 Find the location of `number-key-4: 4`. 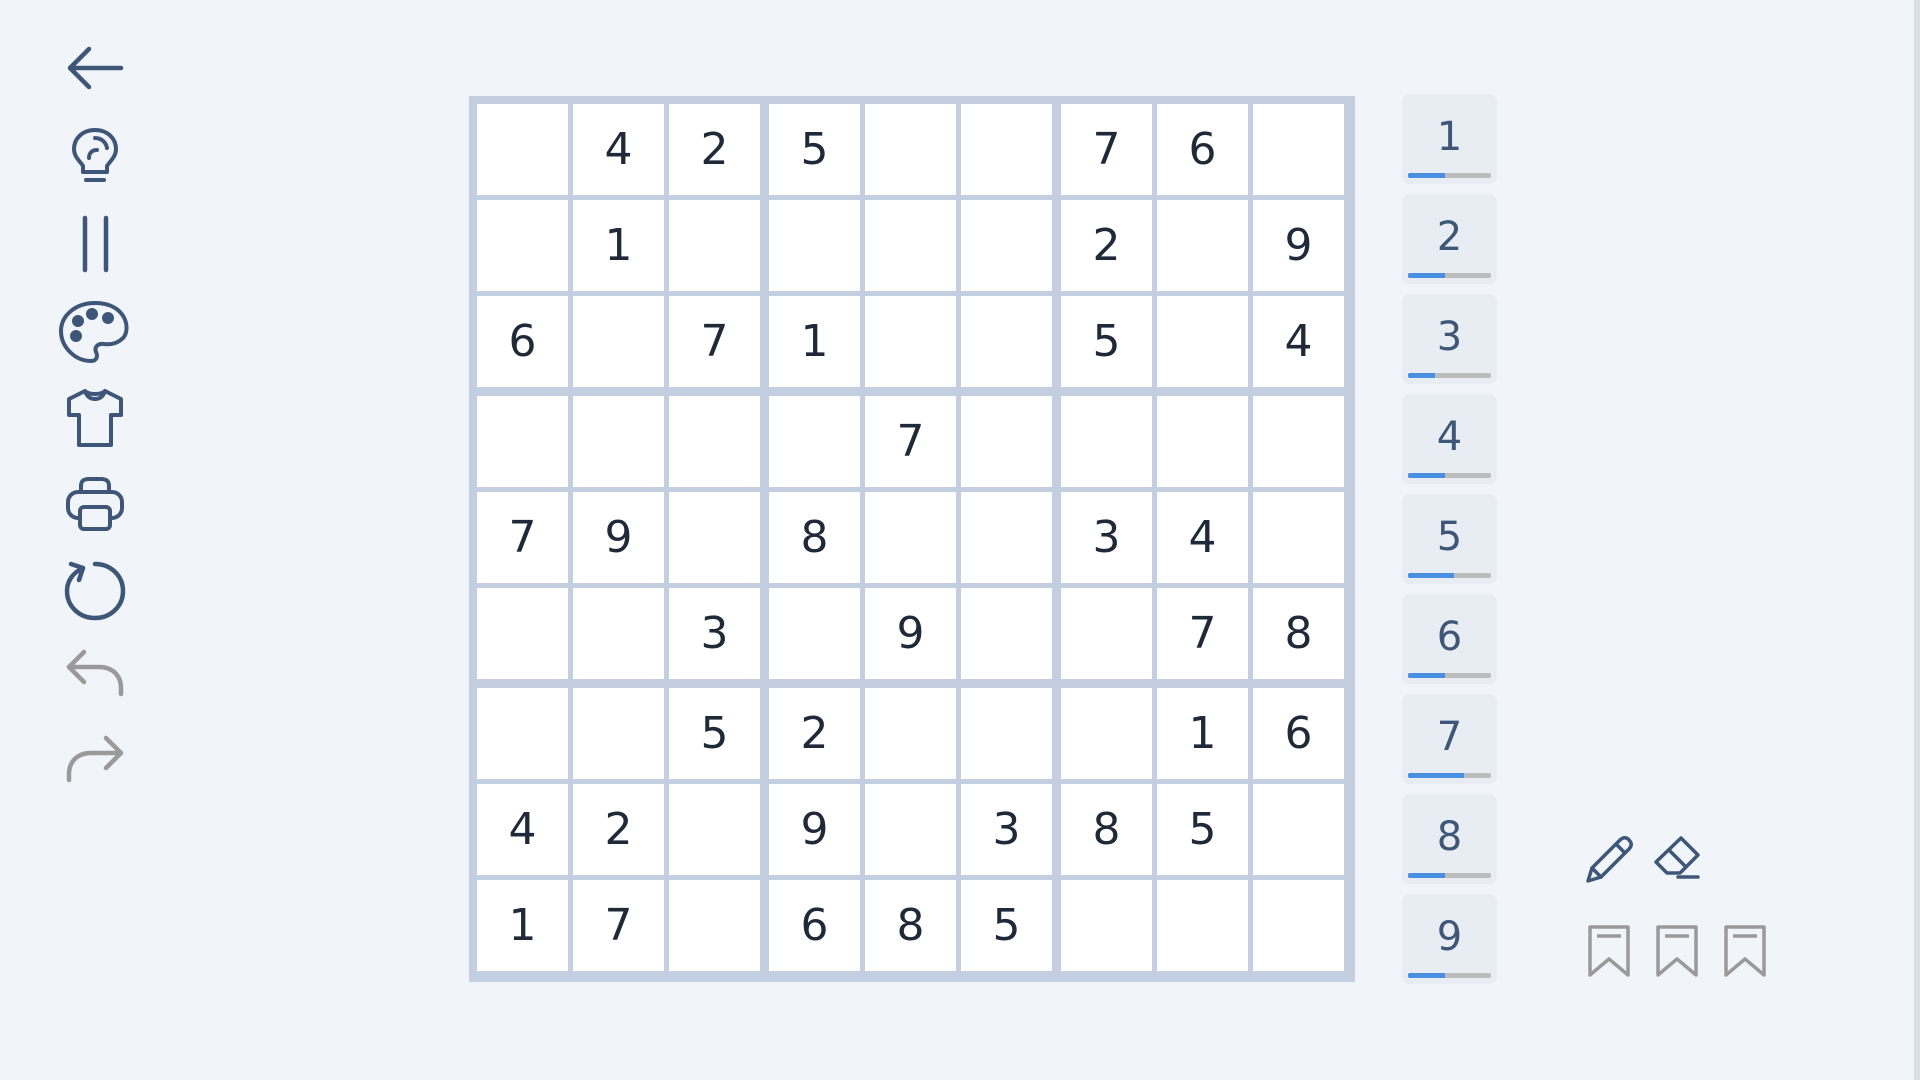

number-key-4: 4 is located at coordinates (1449, 439).